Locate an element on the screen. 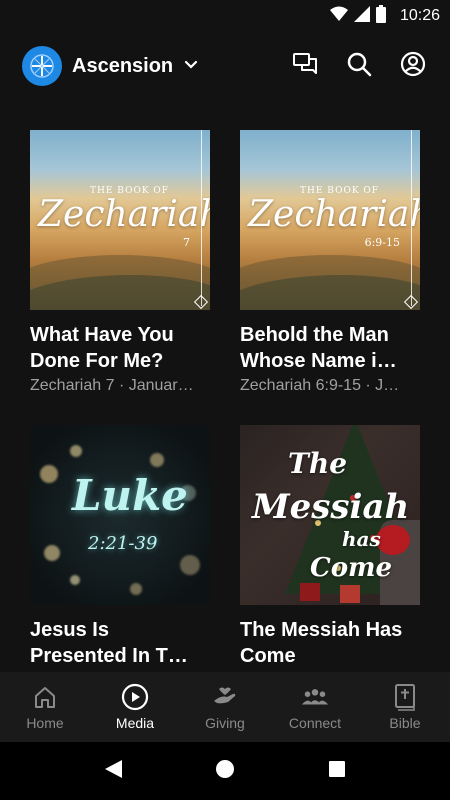 The width and height of the screenshot is (450, 800). church-switcher: Ascension is located at coordinates (110, 66).